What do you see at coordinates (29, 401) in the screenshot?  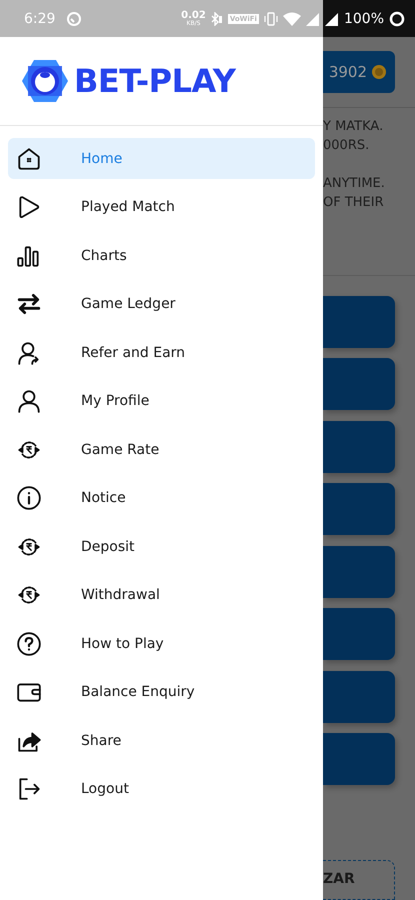 I see `user-icon` at bounding box center [29, 401].